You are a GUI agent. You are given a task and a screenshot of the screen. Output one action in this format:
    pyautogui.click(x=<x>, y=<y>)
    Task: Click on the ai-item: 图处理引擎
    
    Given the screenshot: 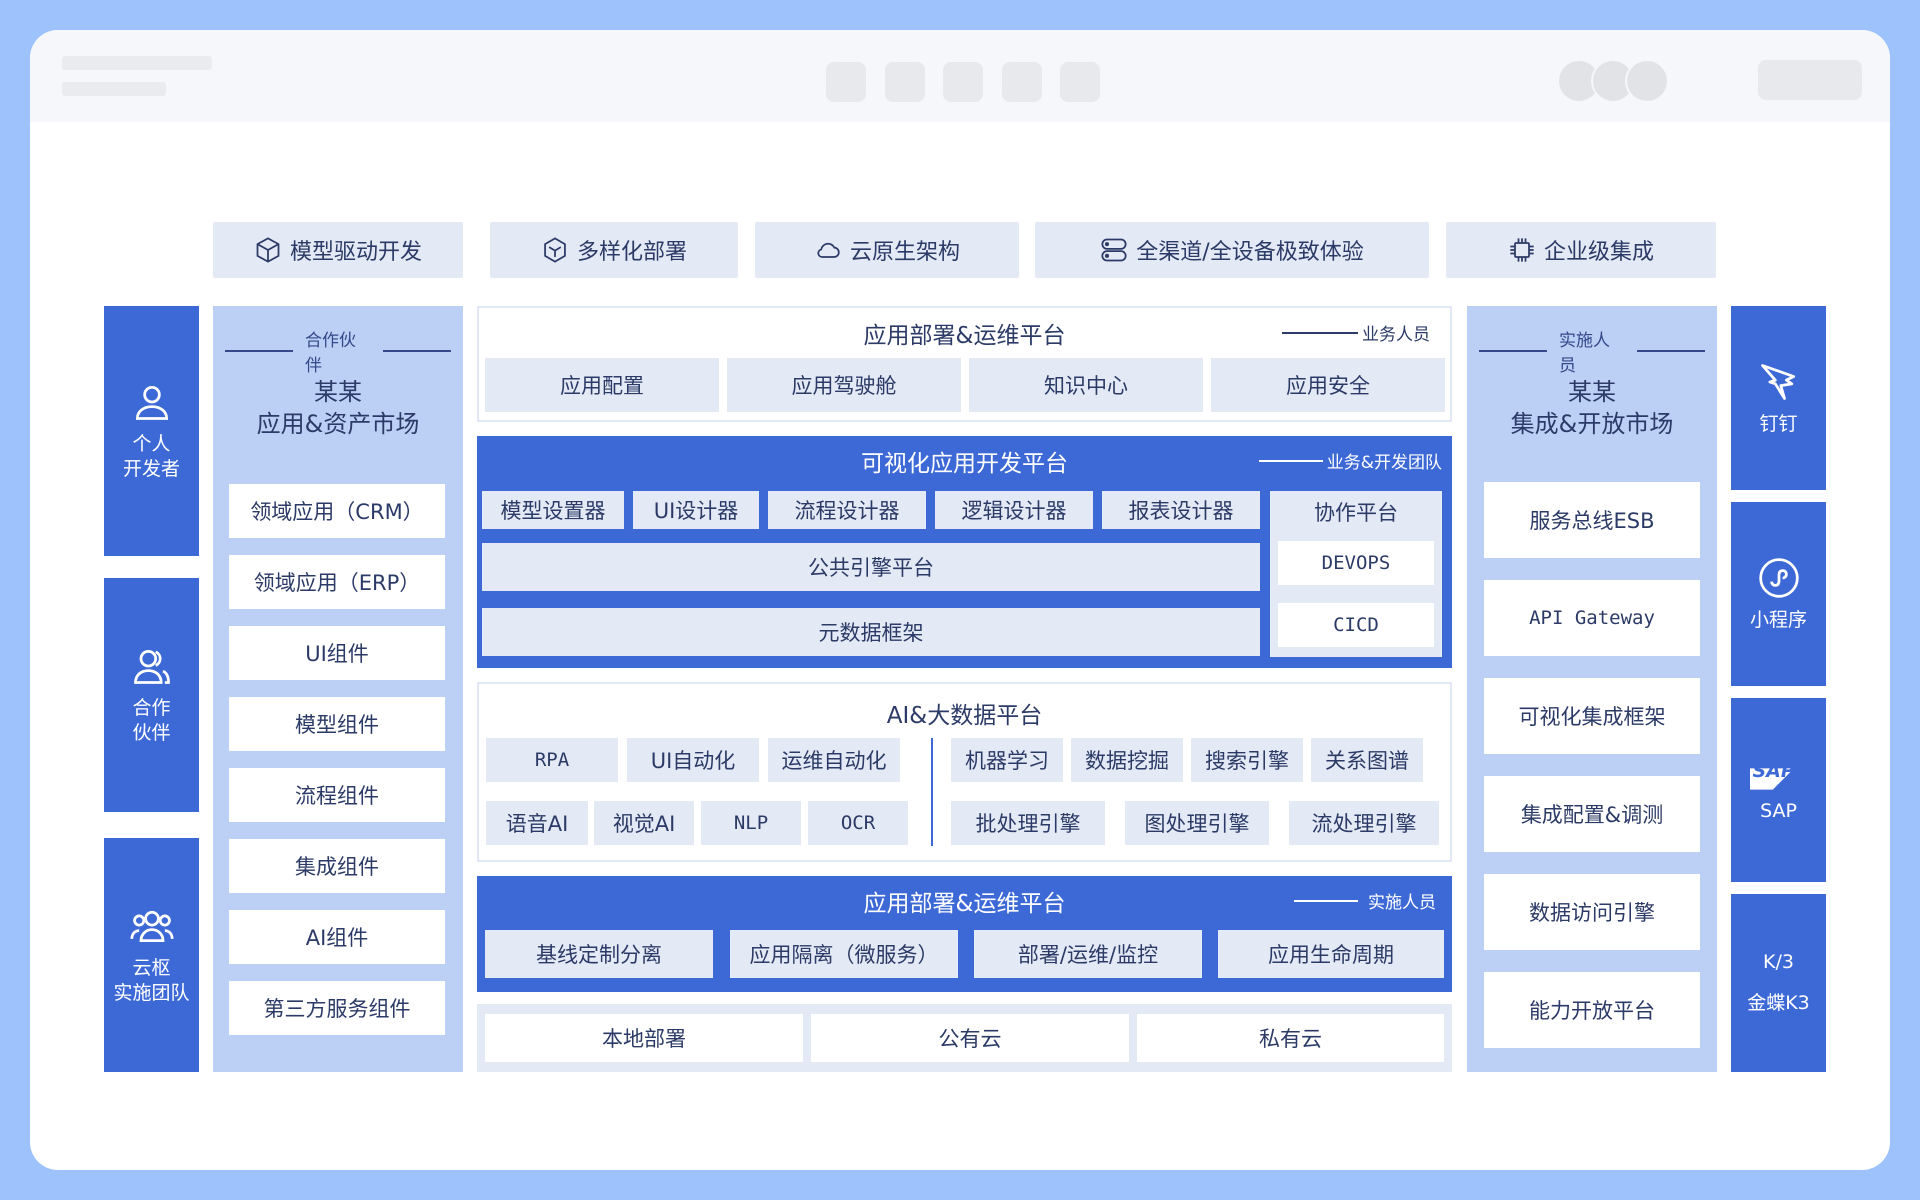 What is the action you would take?
    pyautogui.click(x=1197, y=823)
    